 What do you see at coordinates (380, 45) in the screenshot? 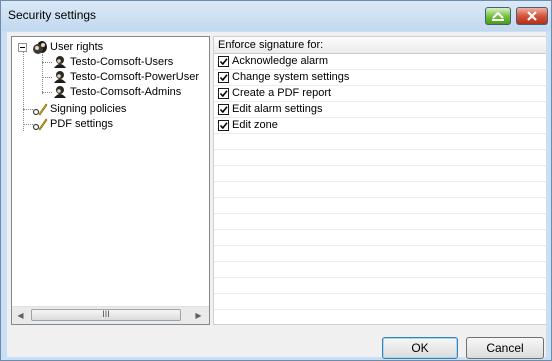
I see `grid-column-header: Enforce signature for:` at bounding box center [380, 45].